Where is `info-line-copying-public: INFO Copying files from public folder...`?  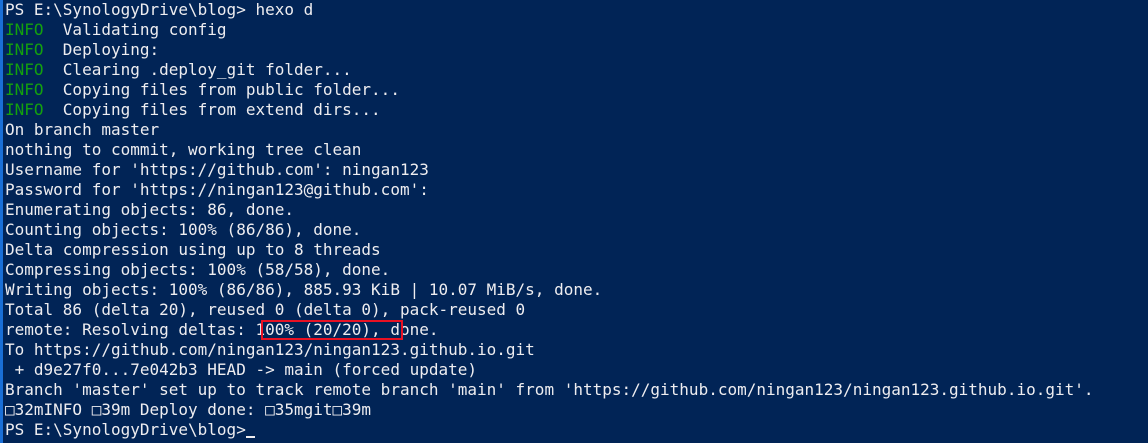
info-line-copying-public: INFO Copying files from public folder... is located at coordinates (576, 90).